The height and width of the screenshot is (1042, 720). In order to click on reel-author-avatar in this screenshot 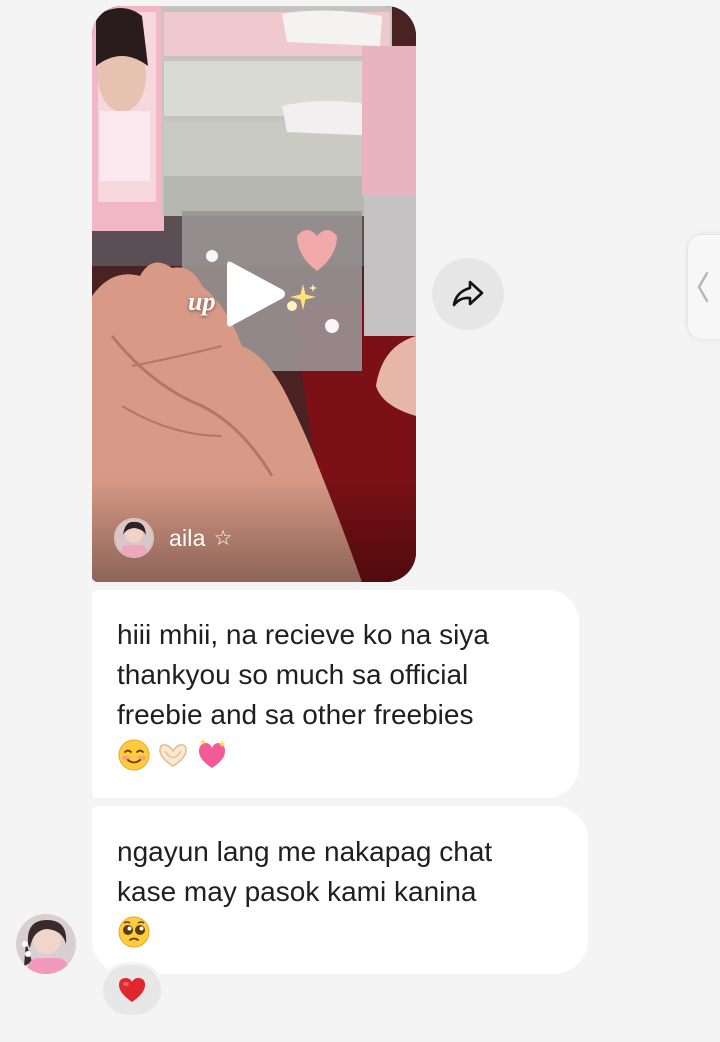, I will do `click(134, 538)`.